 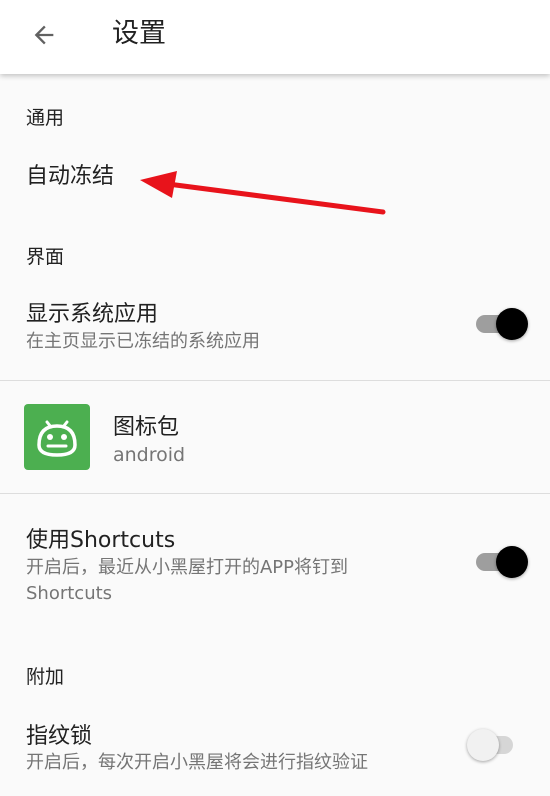 I want to click on app-bar: 设置, so click(x=275, y=37).